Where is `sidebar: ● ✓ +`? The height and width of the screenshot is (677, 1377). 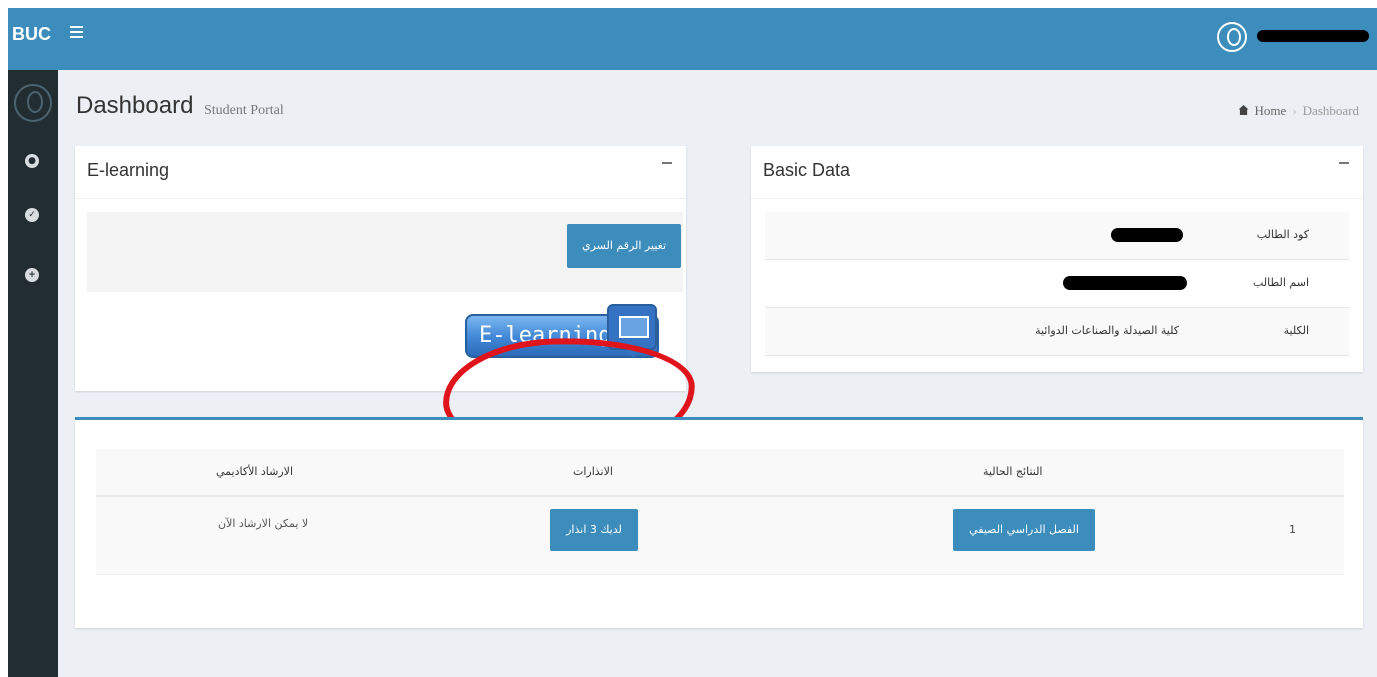
sidebar: ● ✓ + is located at coordinates (33, 373).